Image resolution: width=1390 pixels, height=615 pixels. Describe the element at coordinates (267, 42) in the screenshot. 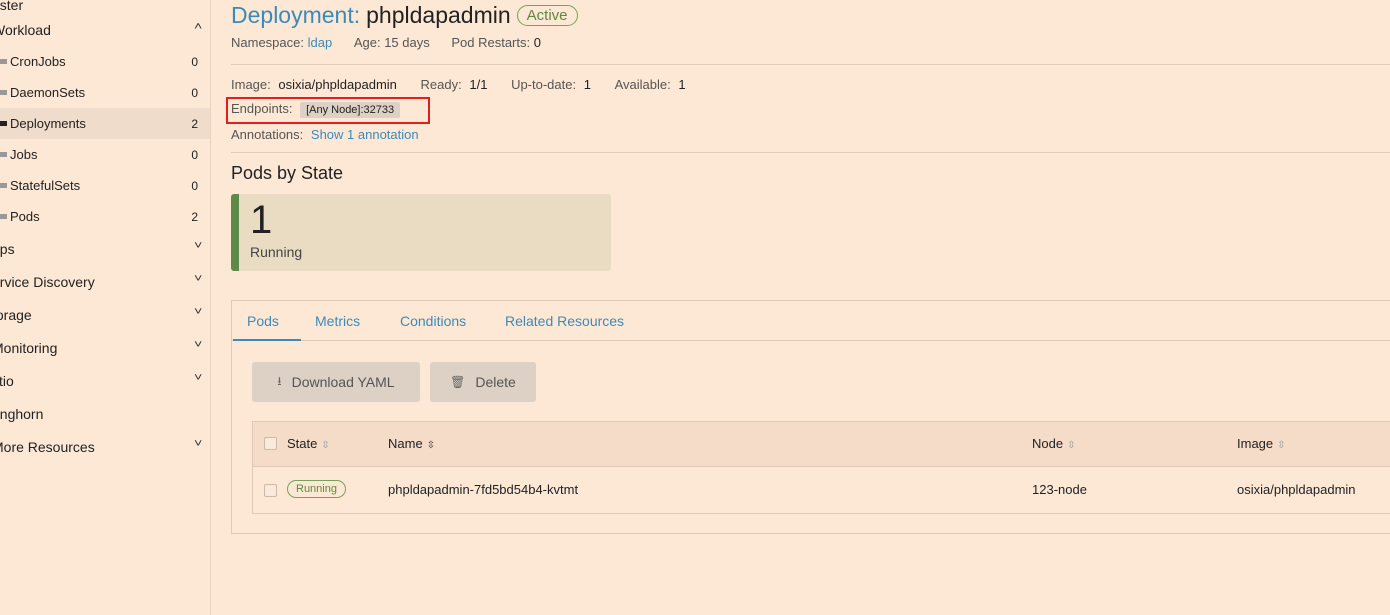

I see `namespace-label: Namespace:` at that location.